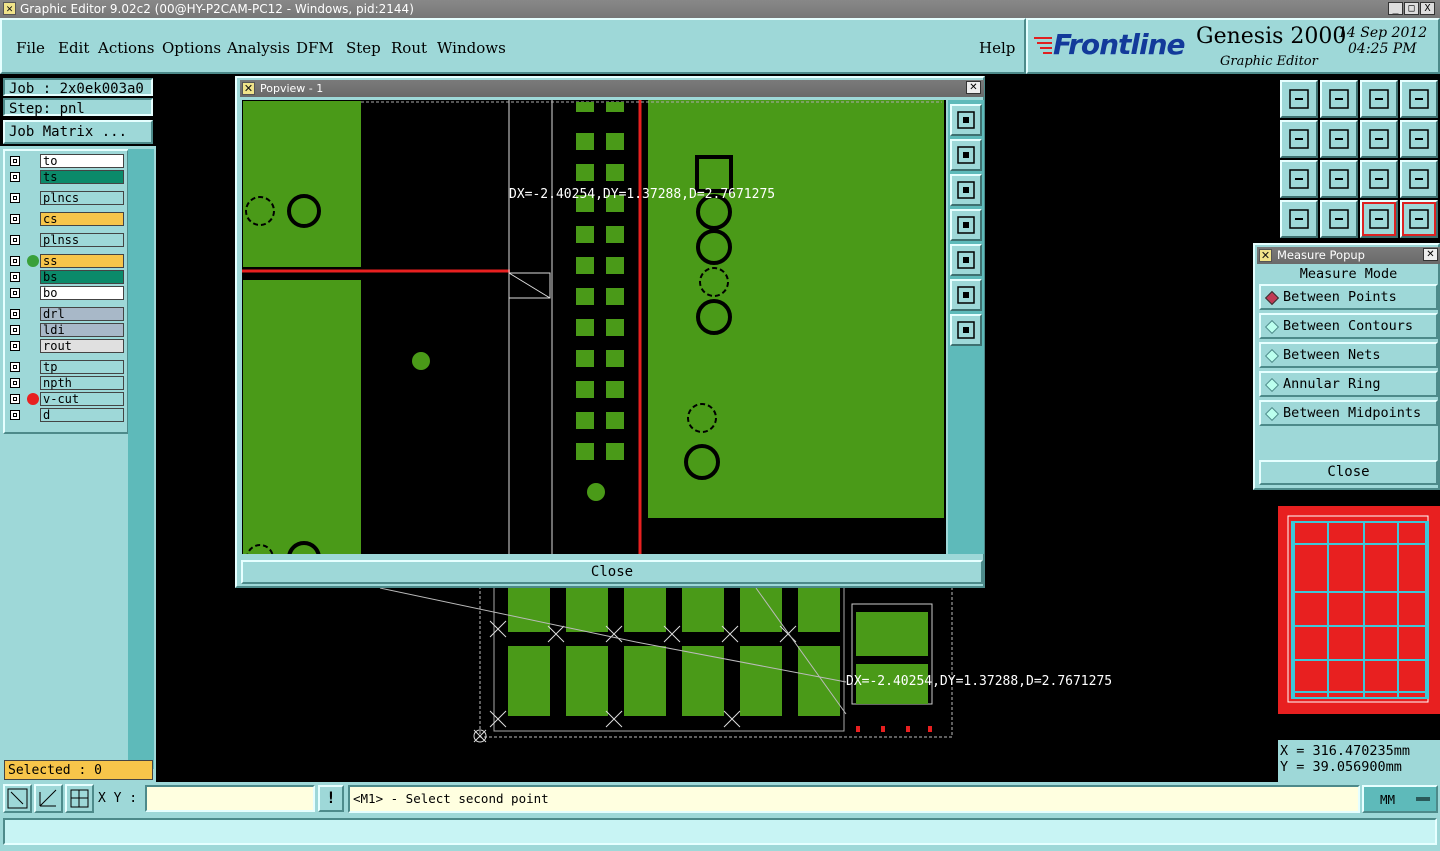 Image resolution: width=1440 pixels, height=851 pixels. I want to click on layer-row-v-cut: v-cut, so click(66, 399).